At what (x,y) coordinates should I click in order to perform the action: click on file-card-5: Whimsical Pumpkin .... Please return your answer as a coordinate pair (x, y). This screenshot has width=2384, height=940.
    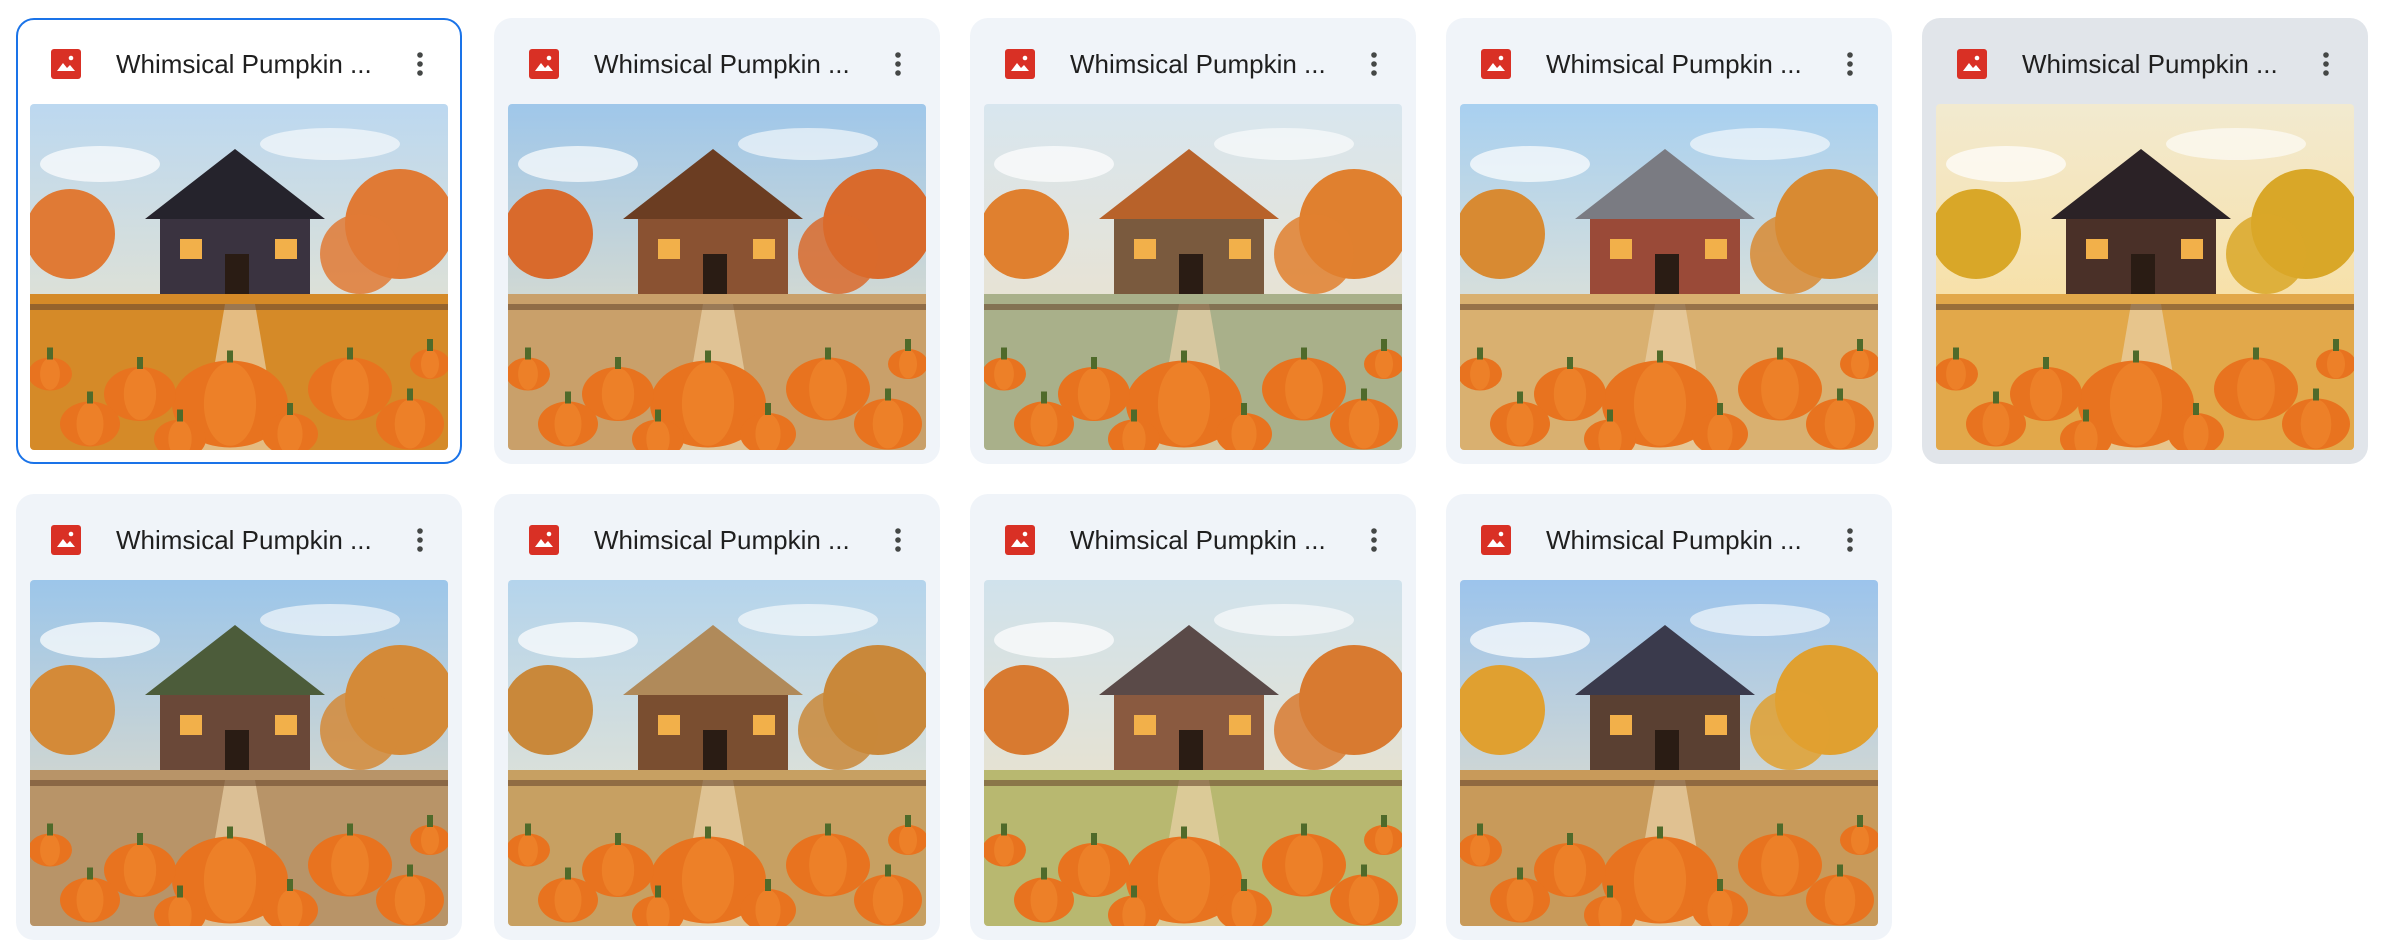
    Looking at the image, I should click on (2145, 241).